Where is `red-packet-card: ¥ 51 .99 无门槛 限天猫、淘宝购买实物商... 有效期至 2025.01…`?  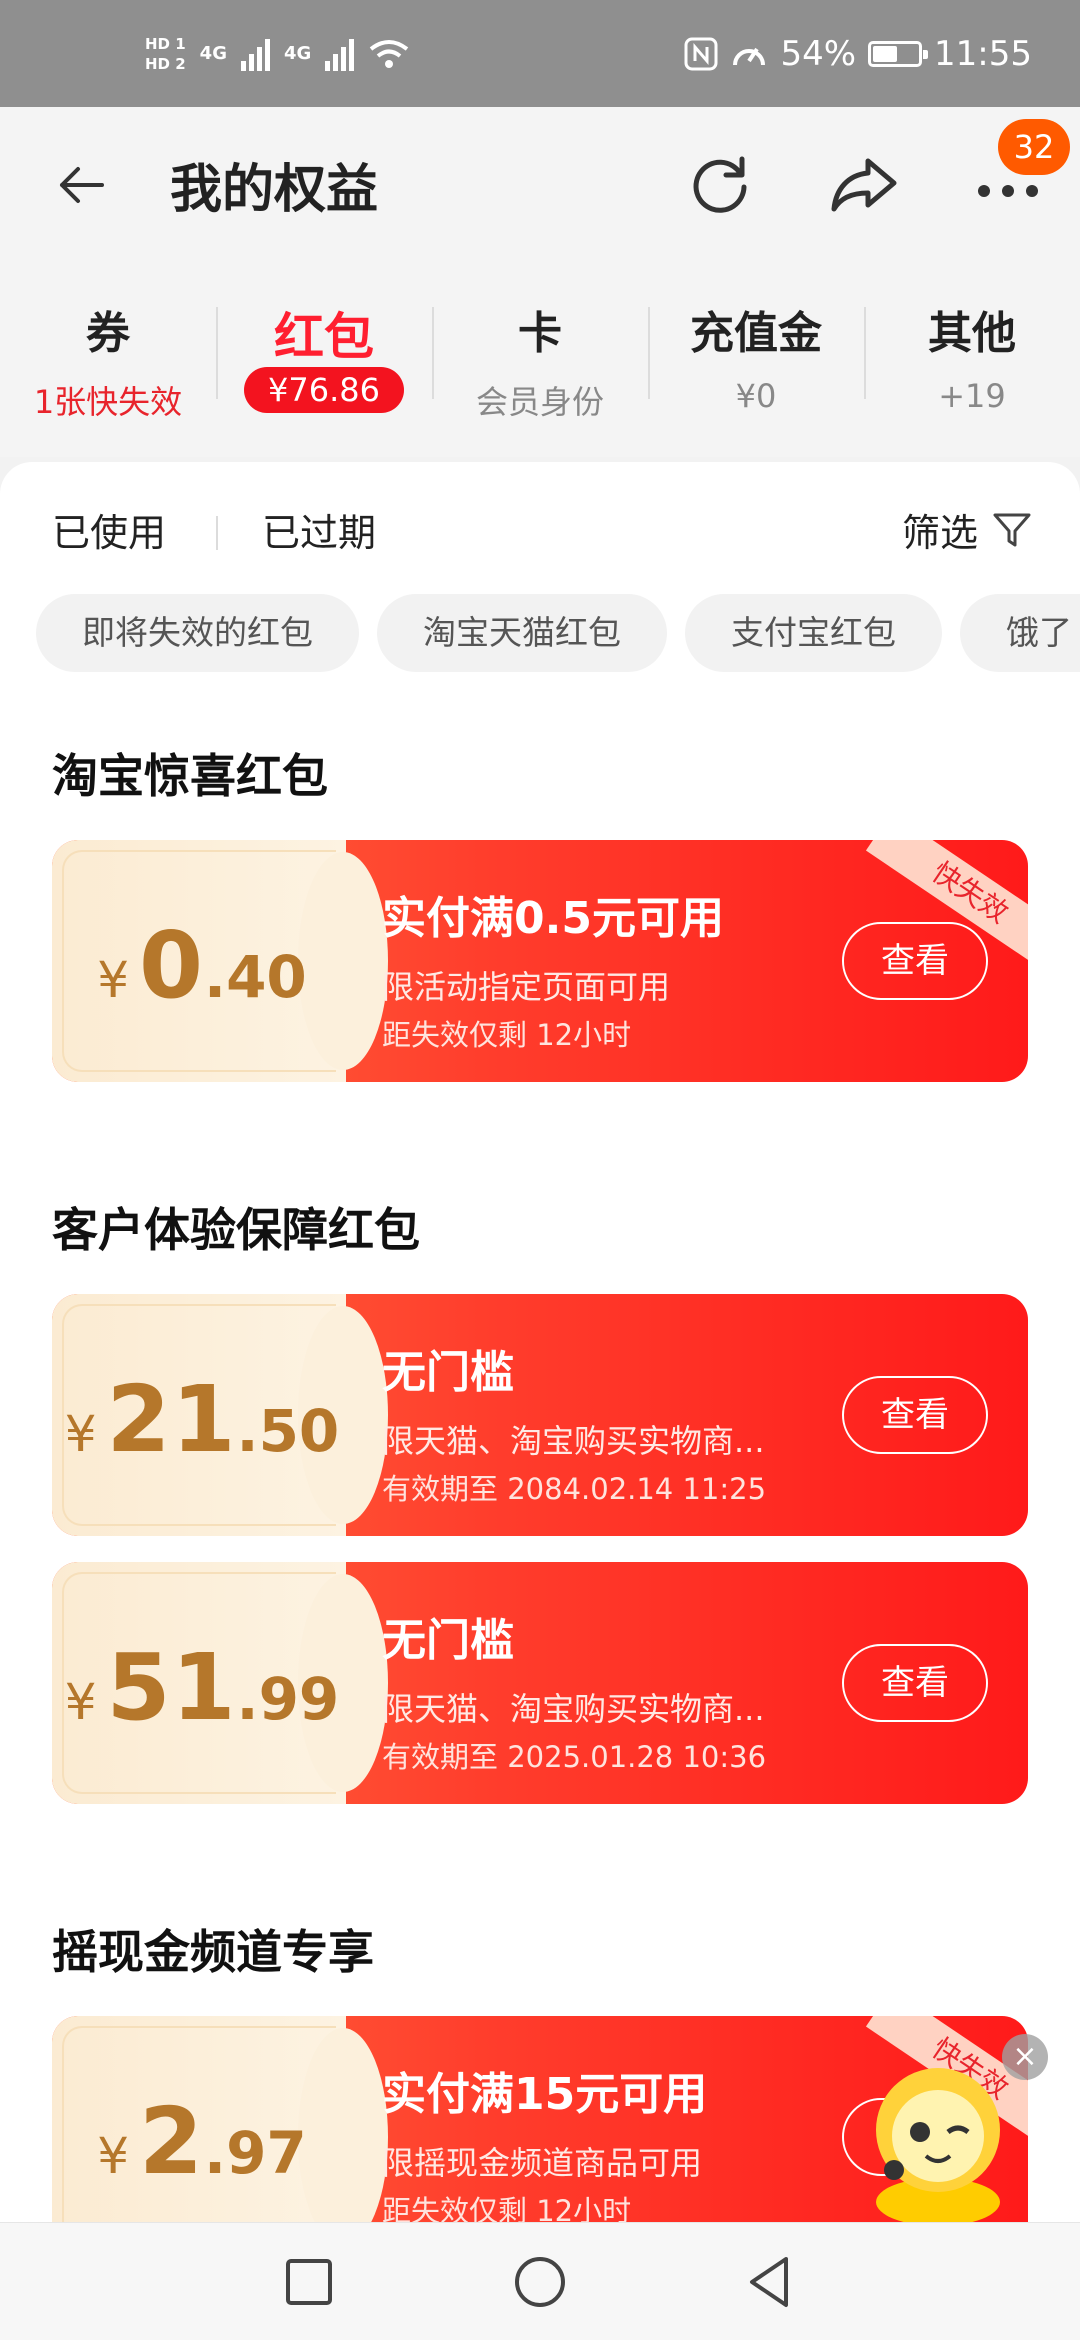 red-packet-card: ¥ 51 .99 无门槛 限天猫、淘宝购买实物商... 有效期至 2025.01… is located at coordinates (540, 1683).